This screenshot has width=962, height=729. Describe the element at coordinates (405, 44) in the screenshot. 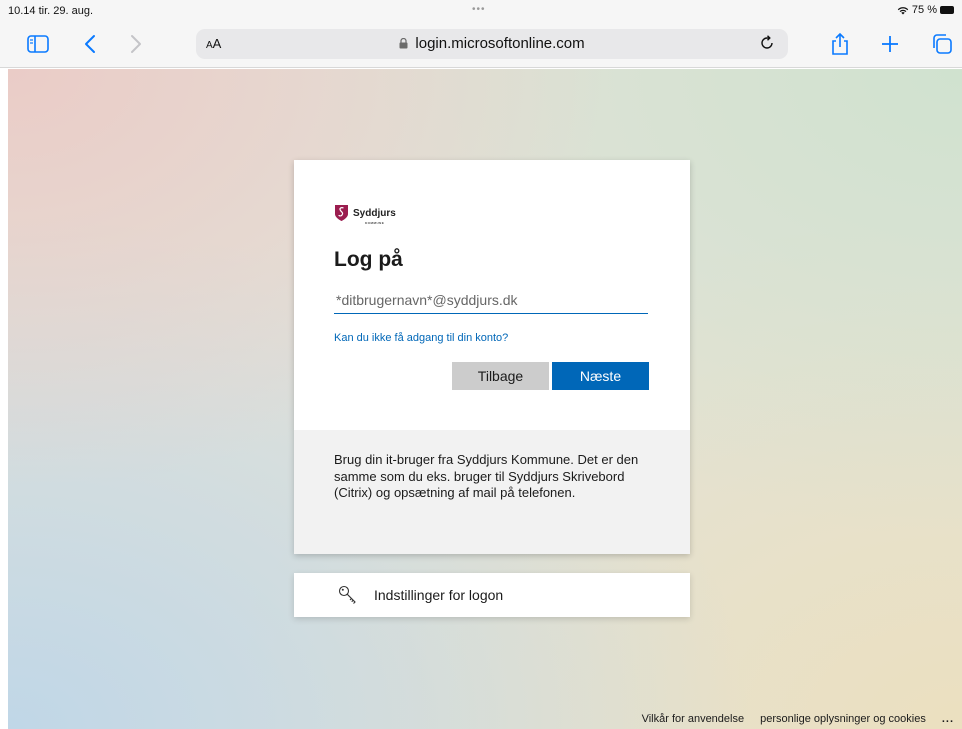

I see `lock-icon` at that location.